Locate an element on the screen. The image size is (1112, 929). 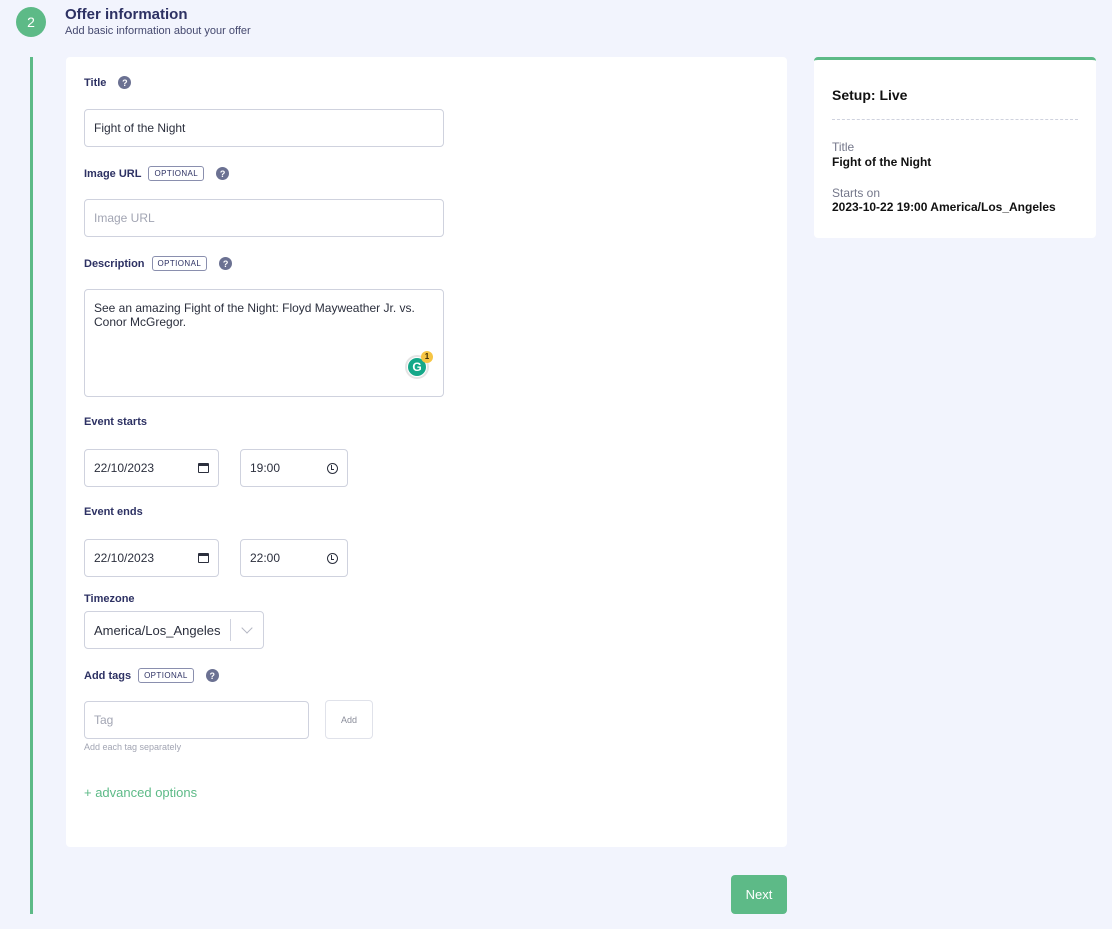
step-number: 2 is located at coordinates (31, 22).